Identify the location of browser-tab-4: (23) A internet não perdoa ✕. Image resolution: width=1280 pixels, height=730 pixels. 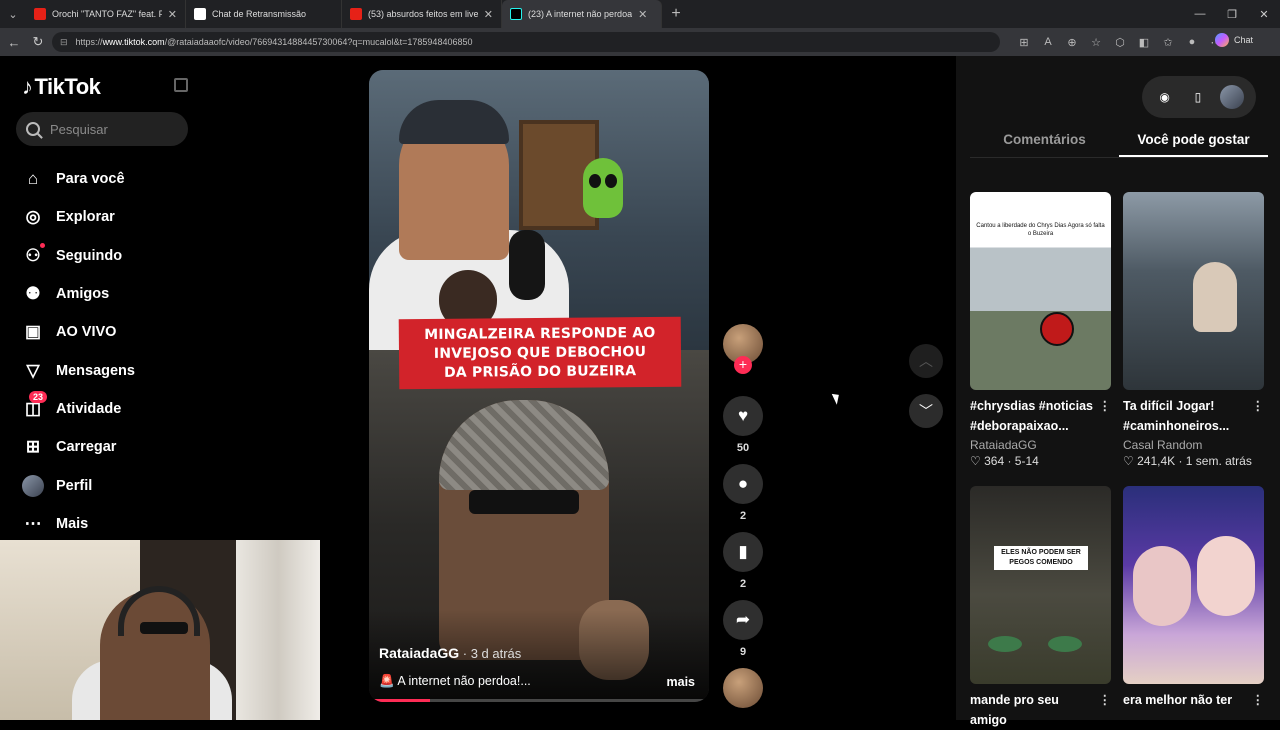
(582, 14).